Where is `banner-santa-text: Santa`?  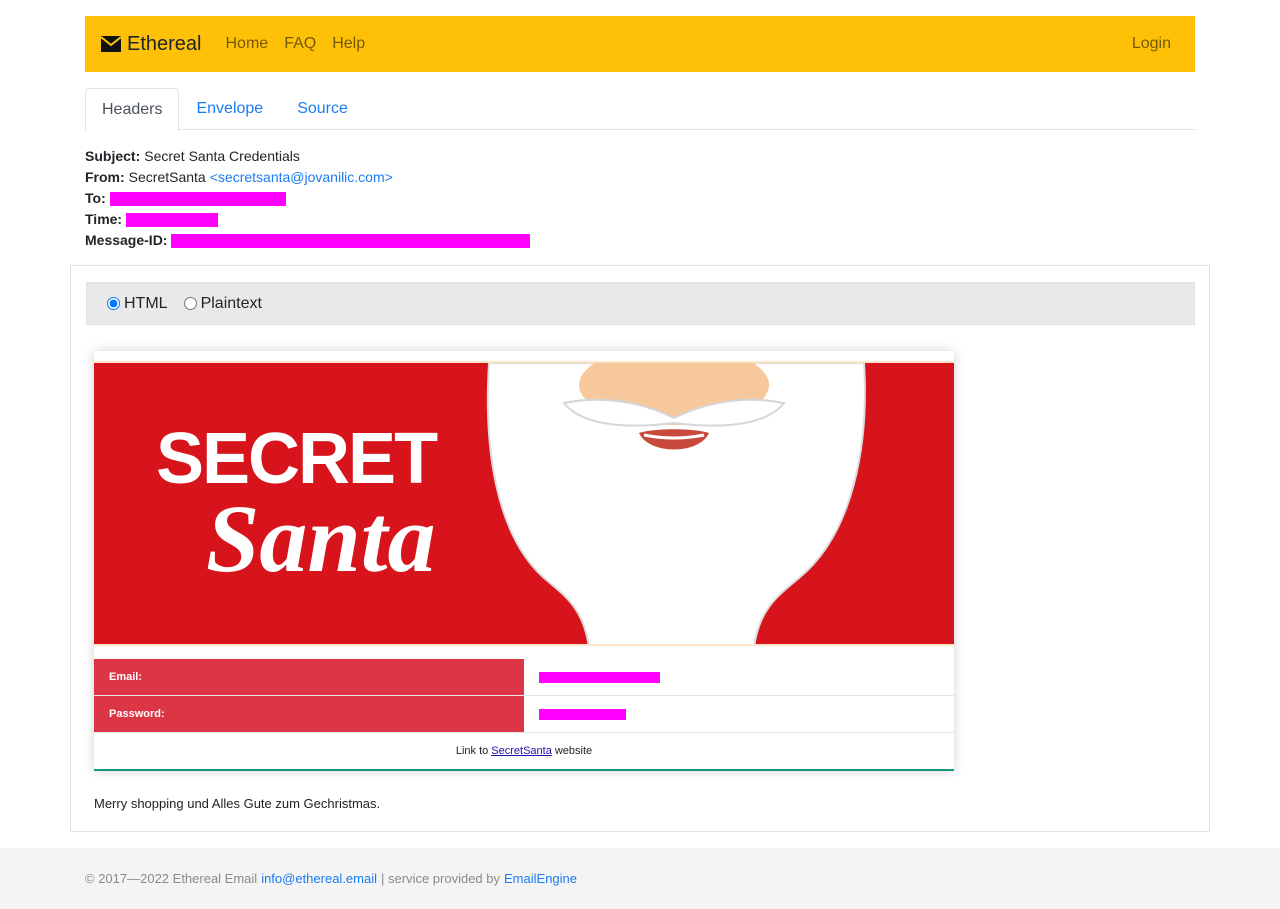
banner-santa-text: Santa is located at coordinates (321, 538).